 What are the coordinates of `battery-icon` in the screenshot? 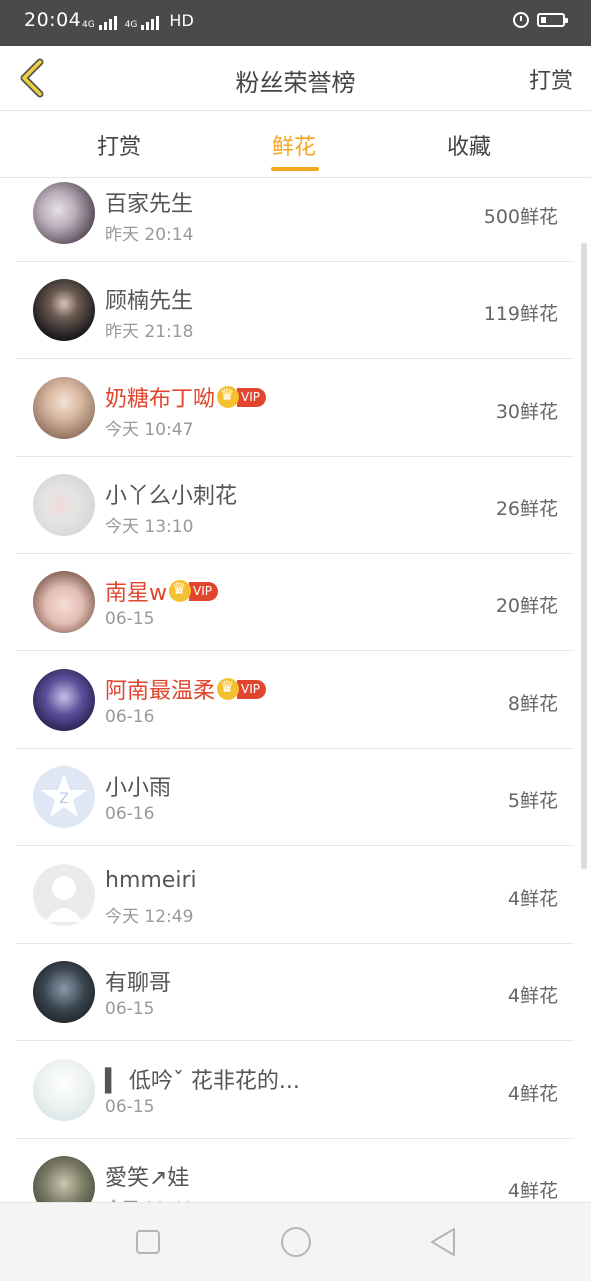 It's located at (552, 20).